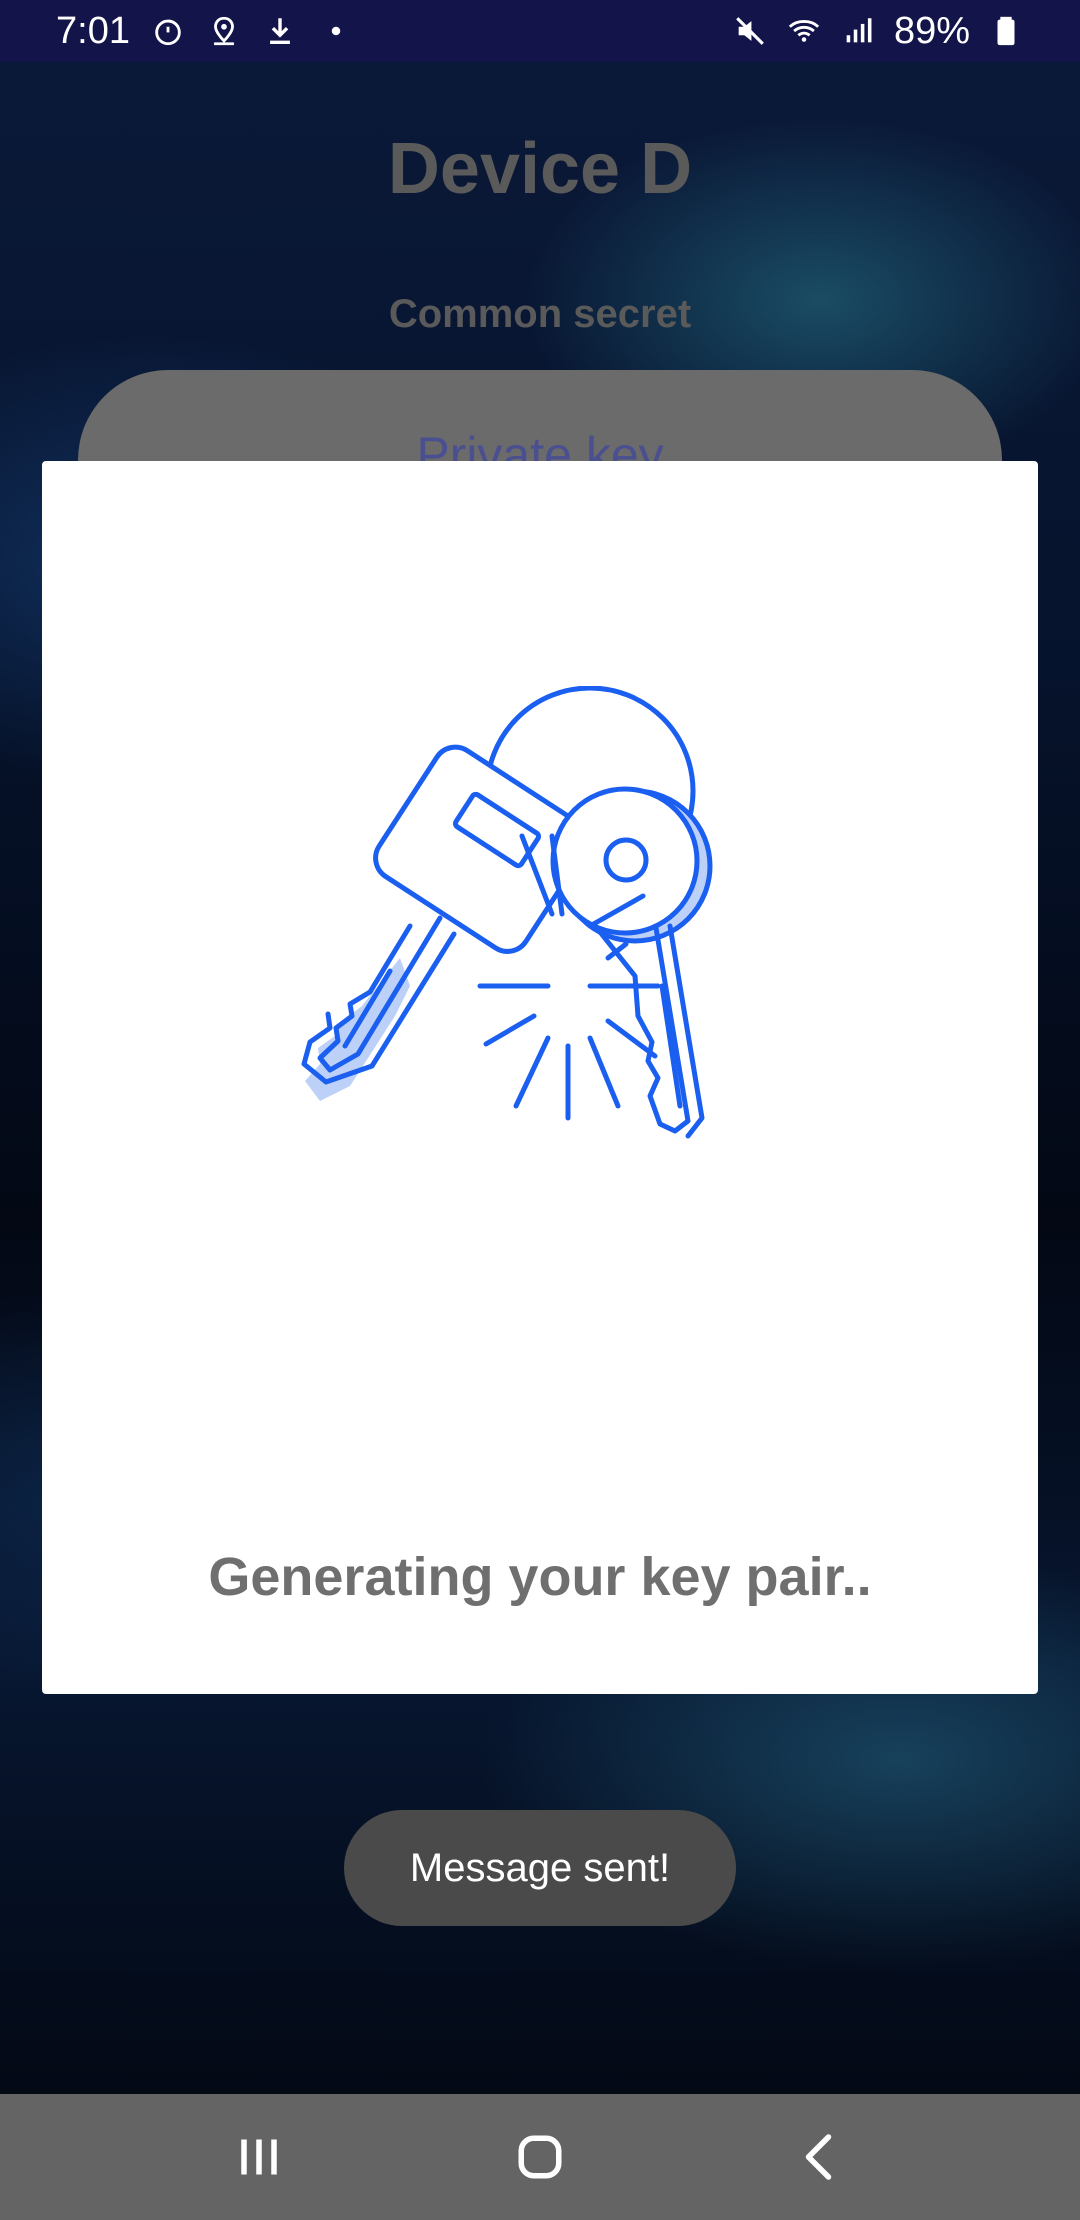 The width and height of the screenshot is (1080, 2220). I want to click on home-button, so click(540, 2157).